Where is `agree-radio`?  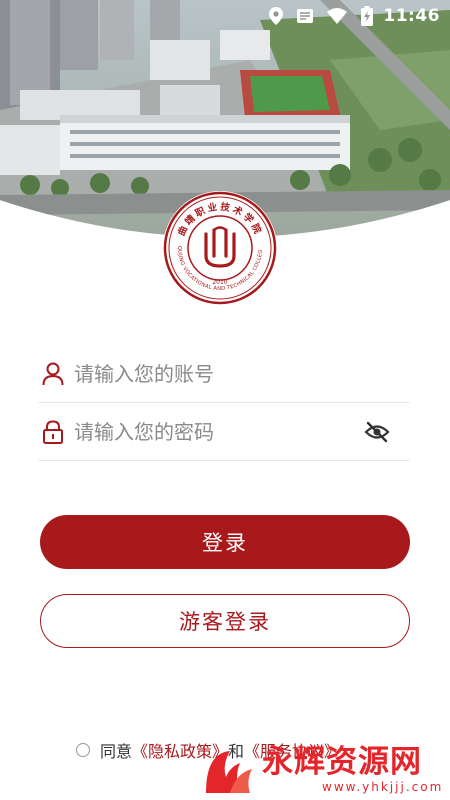
agree-radio is located at coordinates (83, 750).